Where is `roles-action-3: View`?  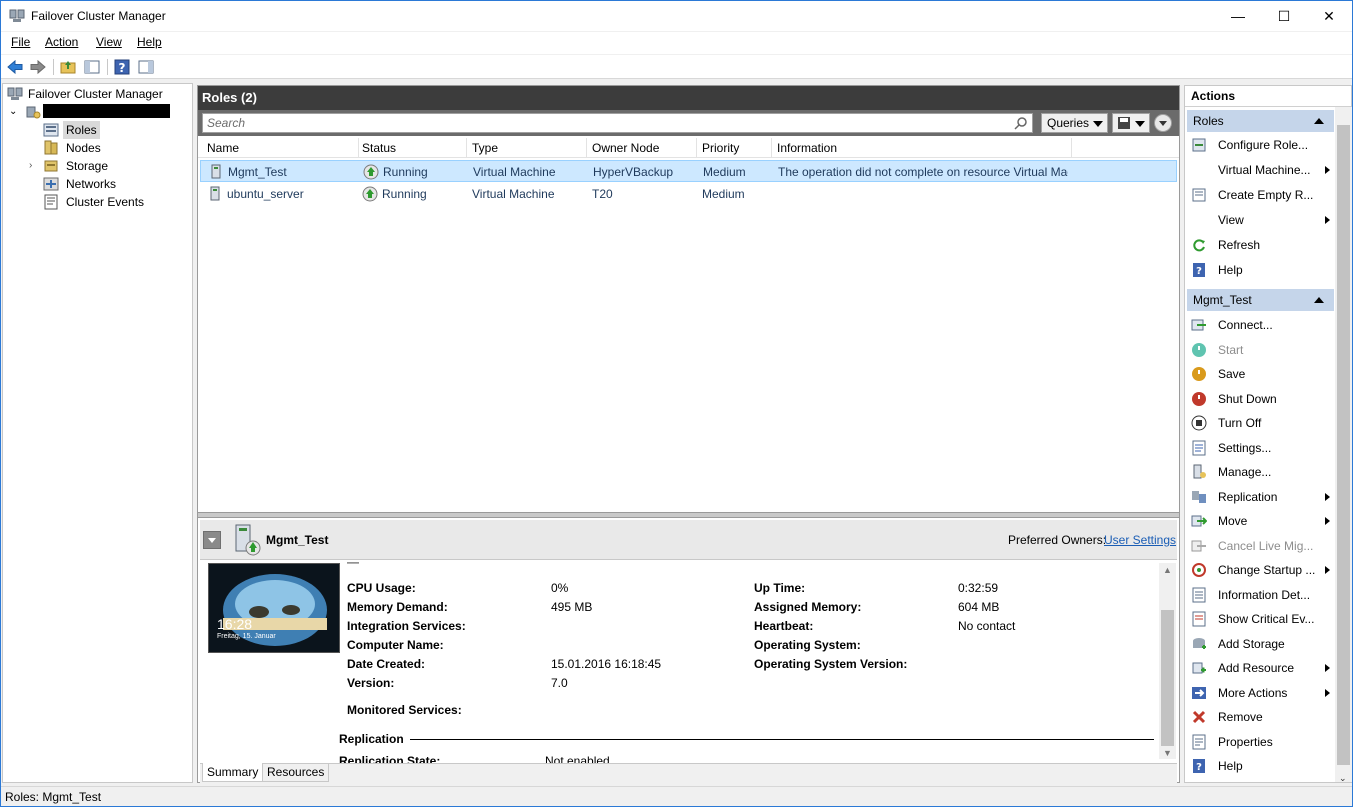 roles-action-3: View is located at coordinates (1260, 220).